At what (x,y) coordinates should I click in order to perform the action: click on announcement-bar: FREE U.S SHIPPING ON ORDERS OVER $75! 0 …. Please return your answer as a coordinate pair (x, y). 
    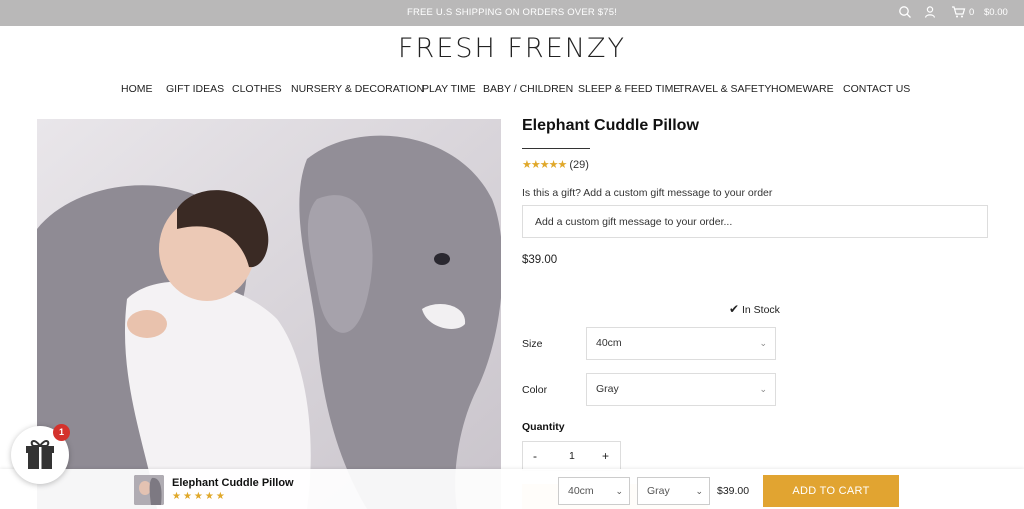
    Looking at the image, I should click on (512, 13).